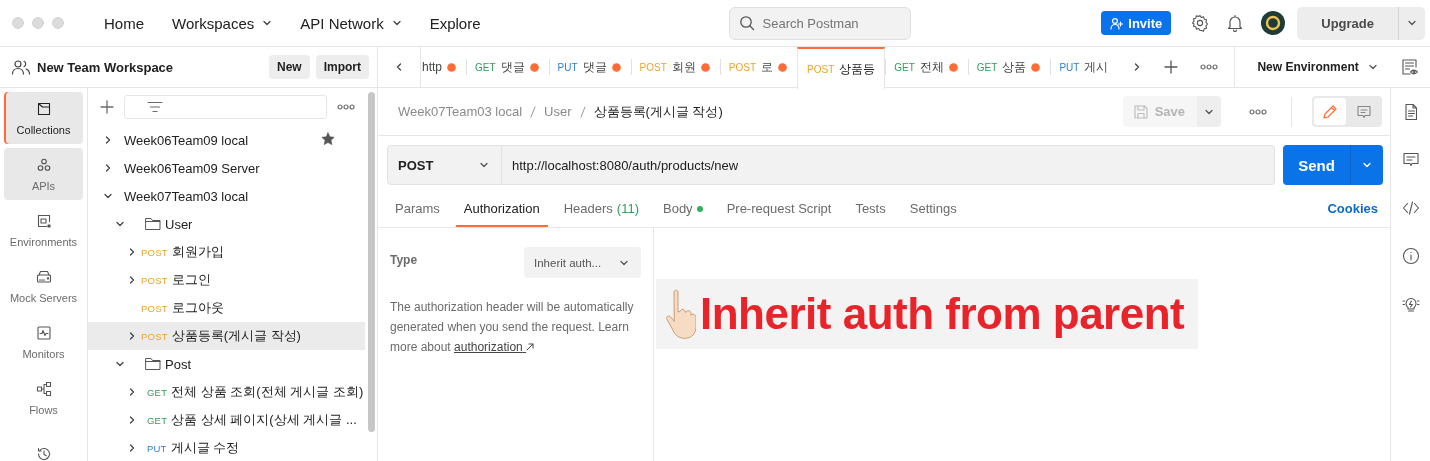 The image size is (1430, 461). Describe the element at coordinates (1235, 23) in the screenshot. I see `bell-icon` at that location.